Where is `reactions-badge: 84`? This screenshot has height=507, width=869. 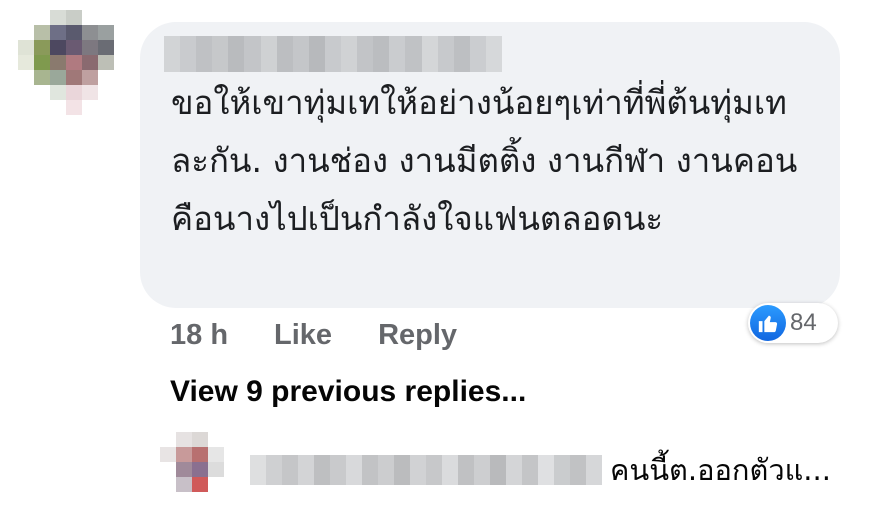 reactions-badge: 84 is located at coordinates (793, 323).